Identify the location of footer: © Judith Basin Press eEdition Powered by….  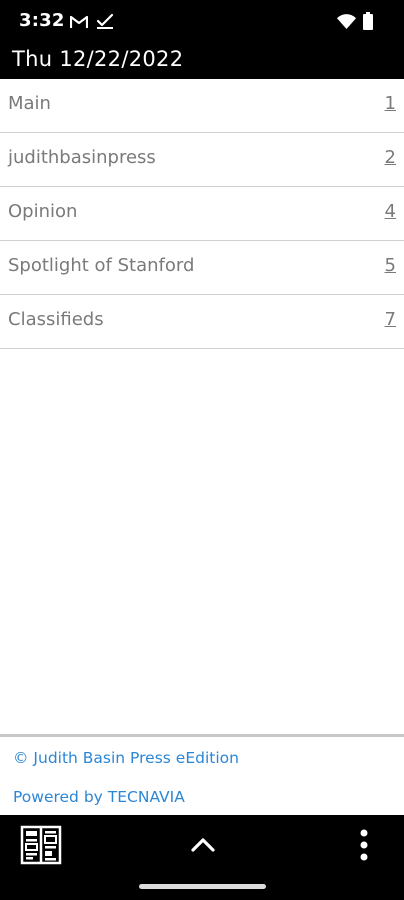
(202, 774).